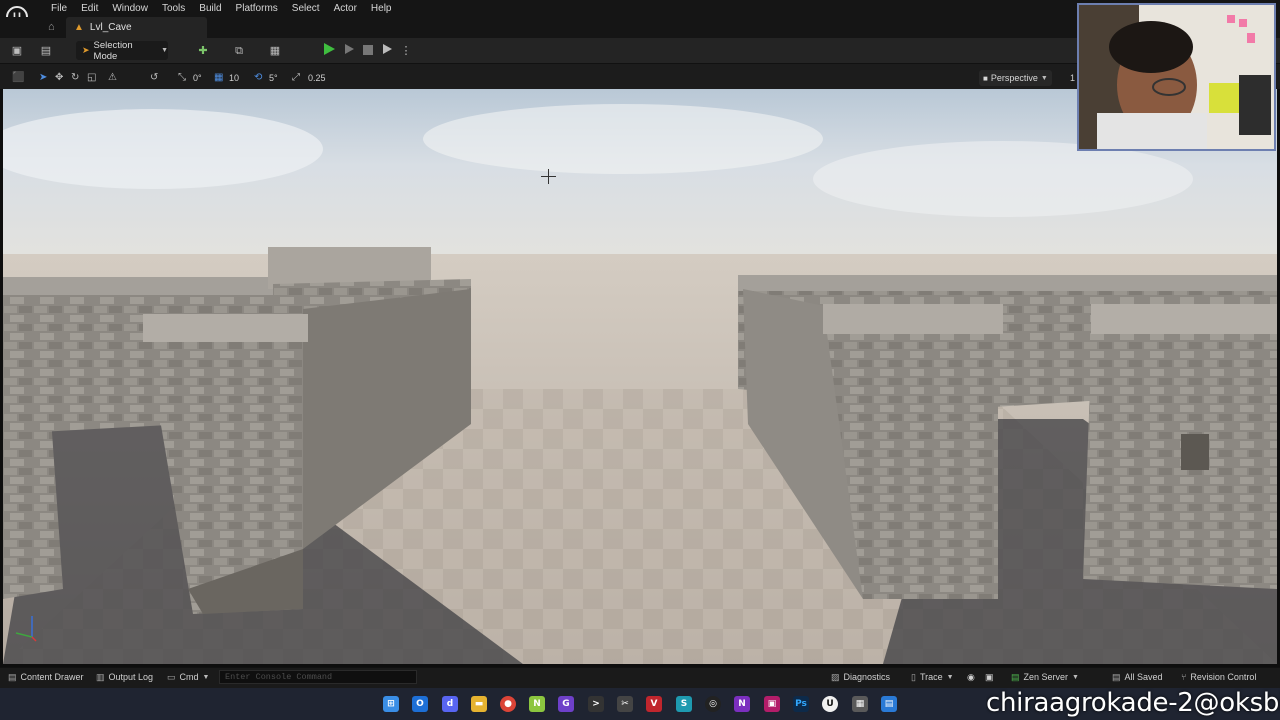  Describe the element at coordinates (381, 8) in the screenshot. I see `menu-help: Help` at that location.